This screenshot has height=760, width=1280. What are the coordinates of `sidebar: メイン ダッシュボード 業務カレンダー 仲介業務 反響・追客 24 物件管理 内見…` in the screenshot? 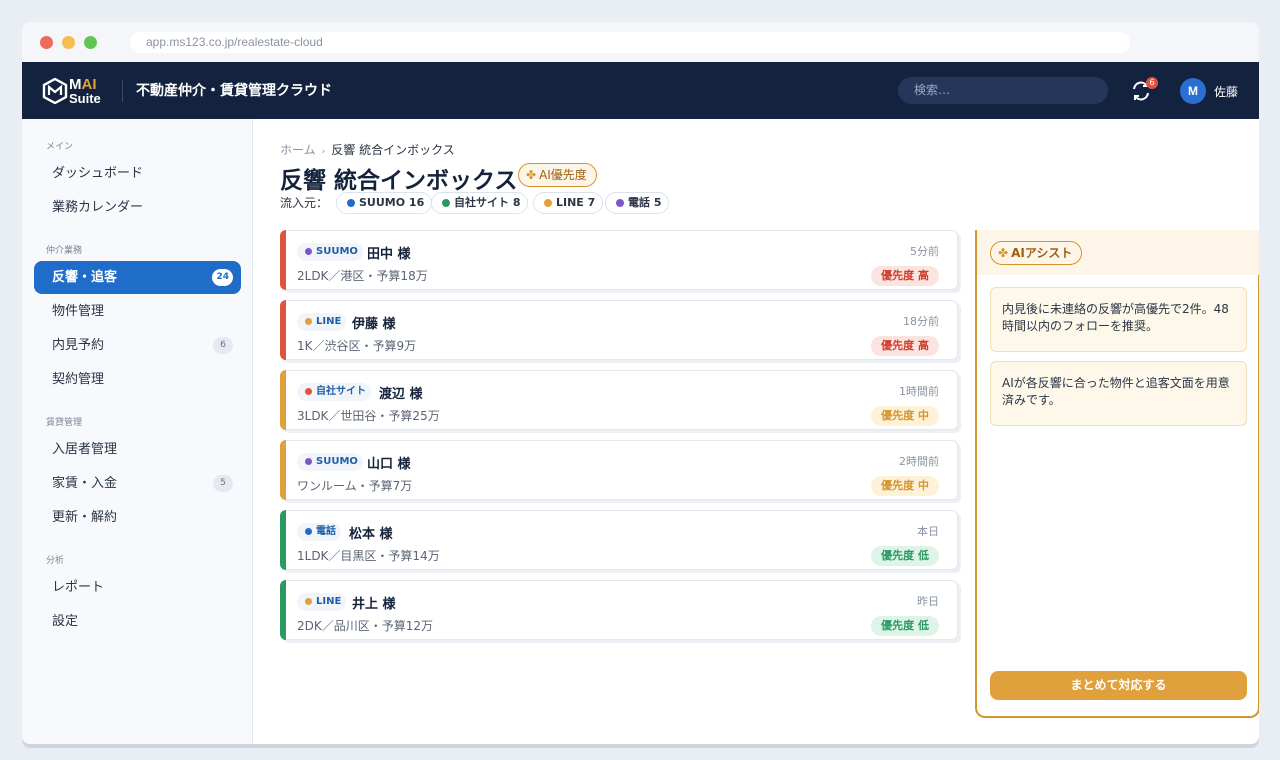 It's located at (137, 431).